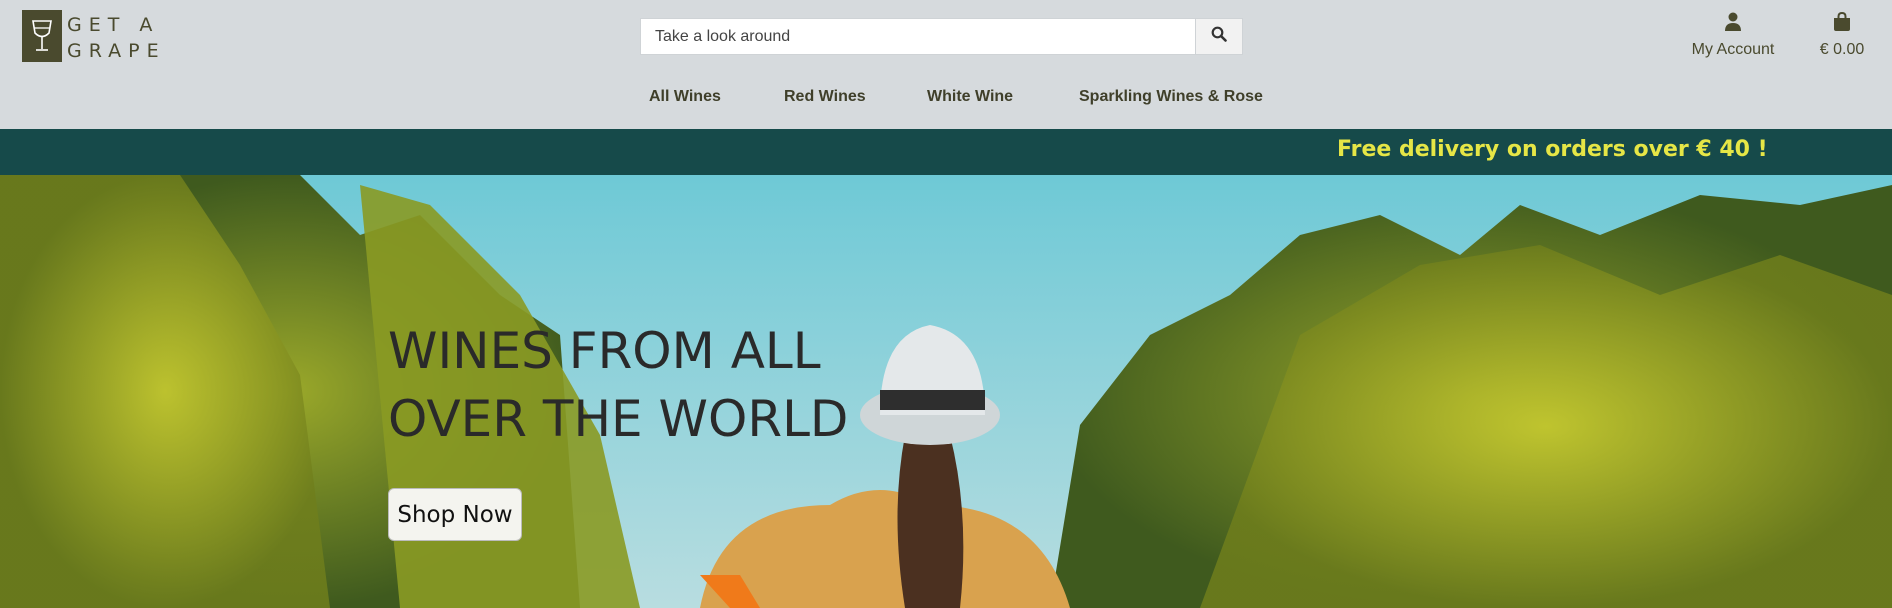 This screenshot has width=1892, height=608. I want to click on nav-item-sparkling-wines-rose: Sparkling Wines & Rose, so click(1171, 97).